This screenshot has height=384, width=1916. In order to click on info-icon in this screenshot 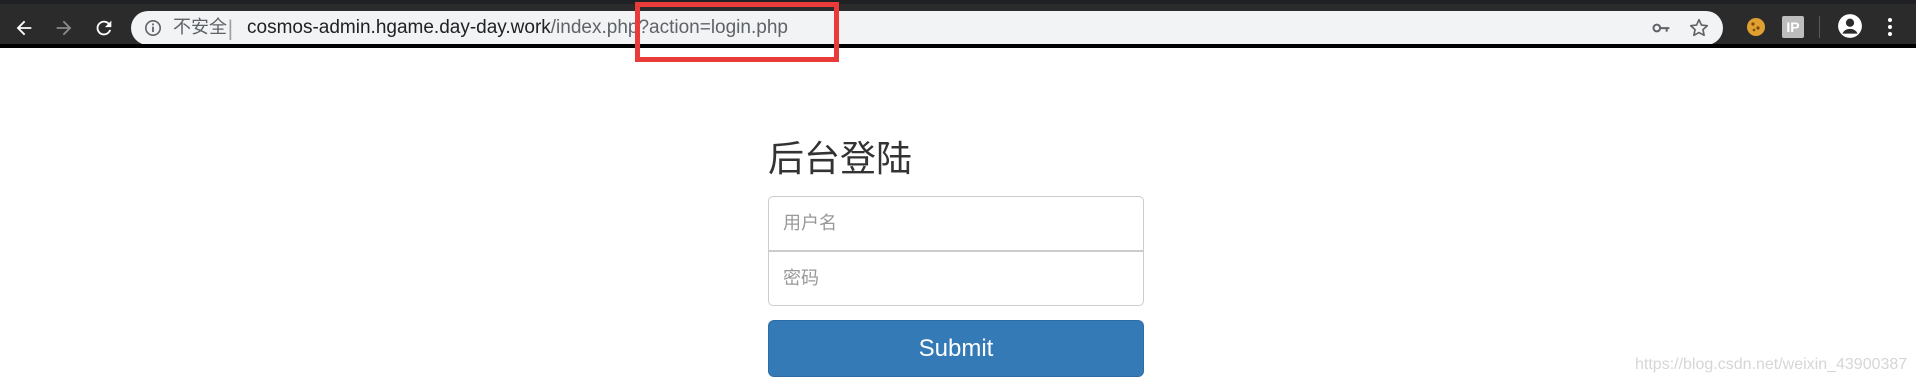, I will do `click(153, 28)`.